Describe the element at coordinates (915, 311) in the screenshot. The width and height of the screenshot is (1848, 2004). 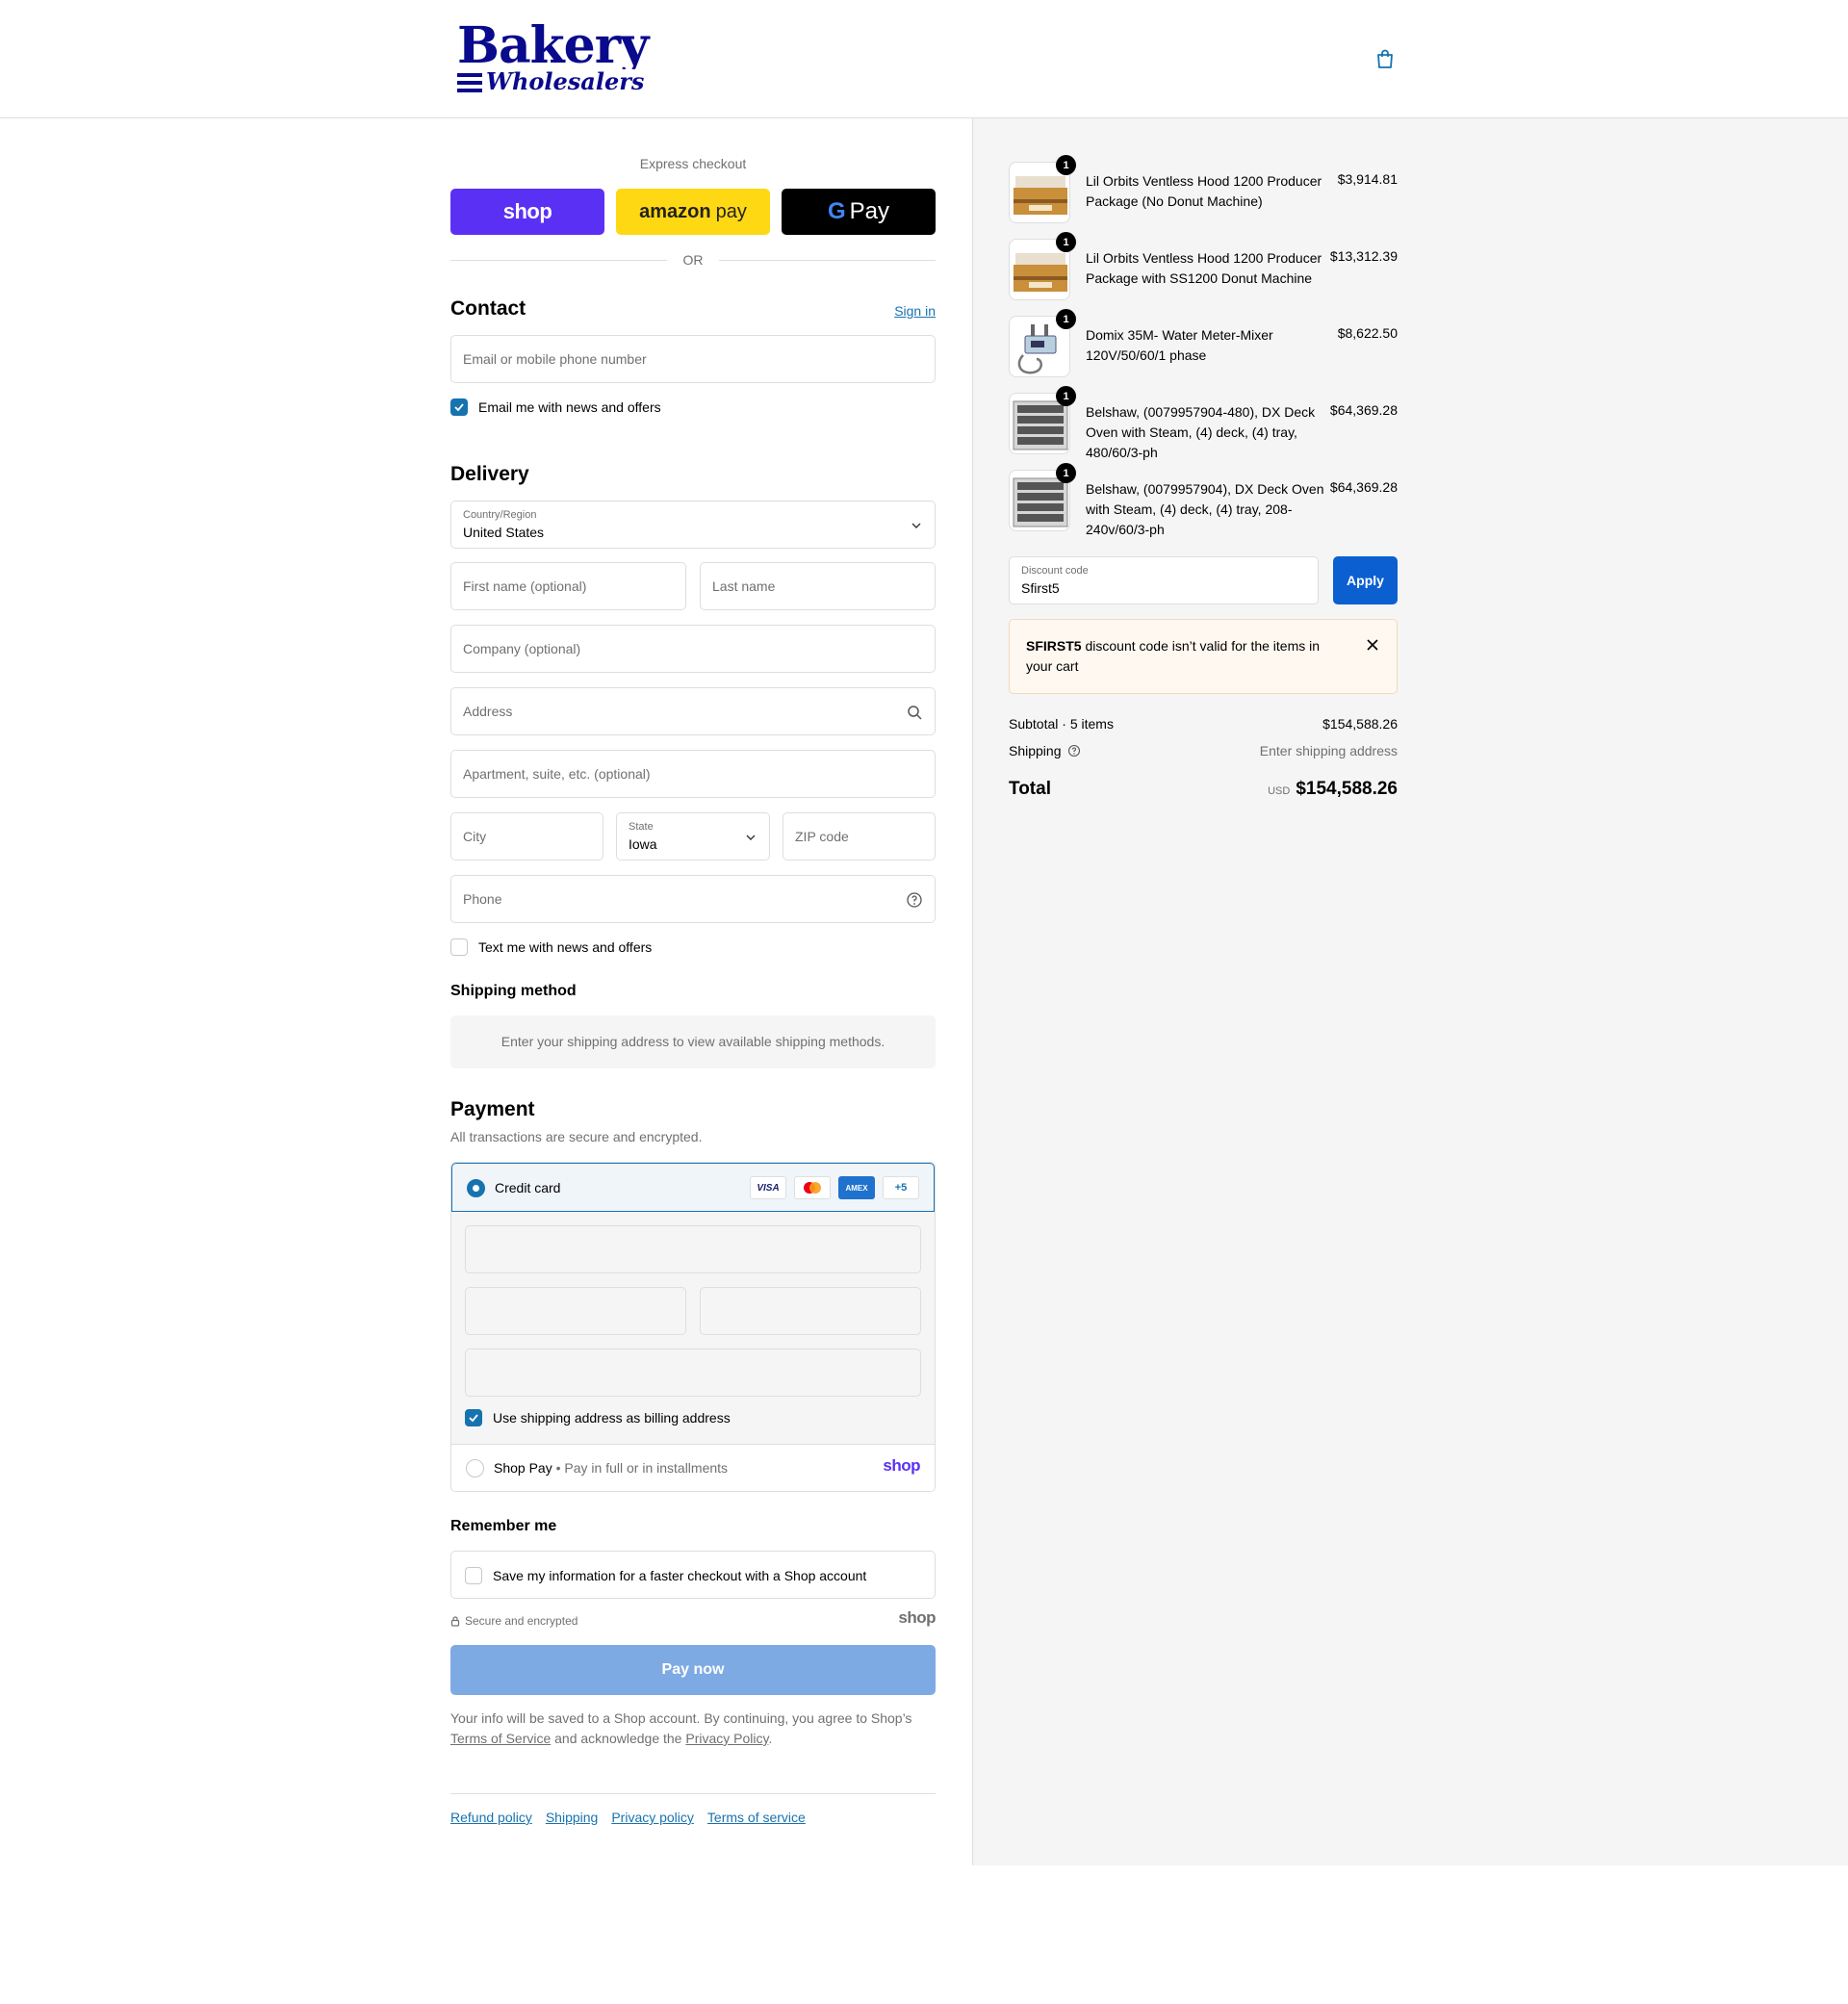
I see `sign-in-link: Sign in` at that location.